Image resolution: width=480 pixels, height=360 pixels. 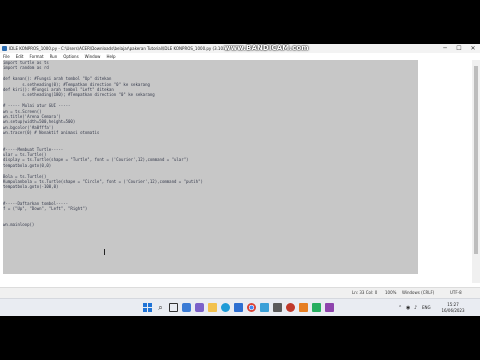 I want to click on file-explorer-icon, so click(x=212, y=307).